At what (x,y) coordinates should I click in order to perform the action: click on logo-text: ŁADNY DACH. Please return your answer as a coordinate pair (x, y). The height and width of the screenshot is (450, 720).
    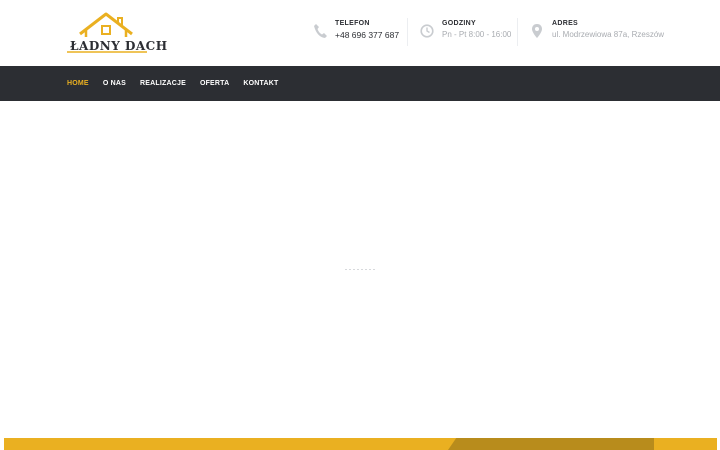
    Looking at the image, I should click on (119, 46).